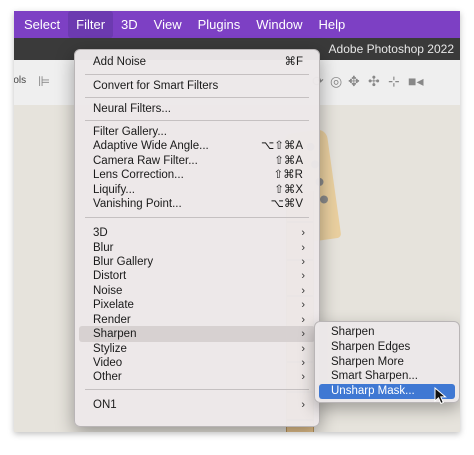 The image size is (474, 455). Describe the element at coordinates (120, 62) in the screenshot. I see `menu-item-label: Add Noise` at that location.